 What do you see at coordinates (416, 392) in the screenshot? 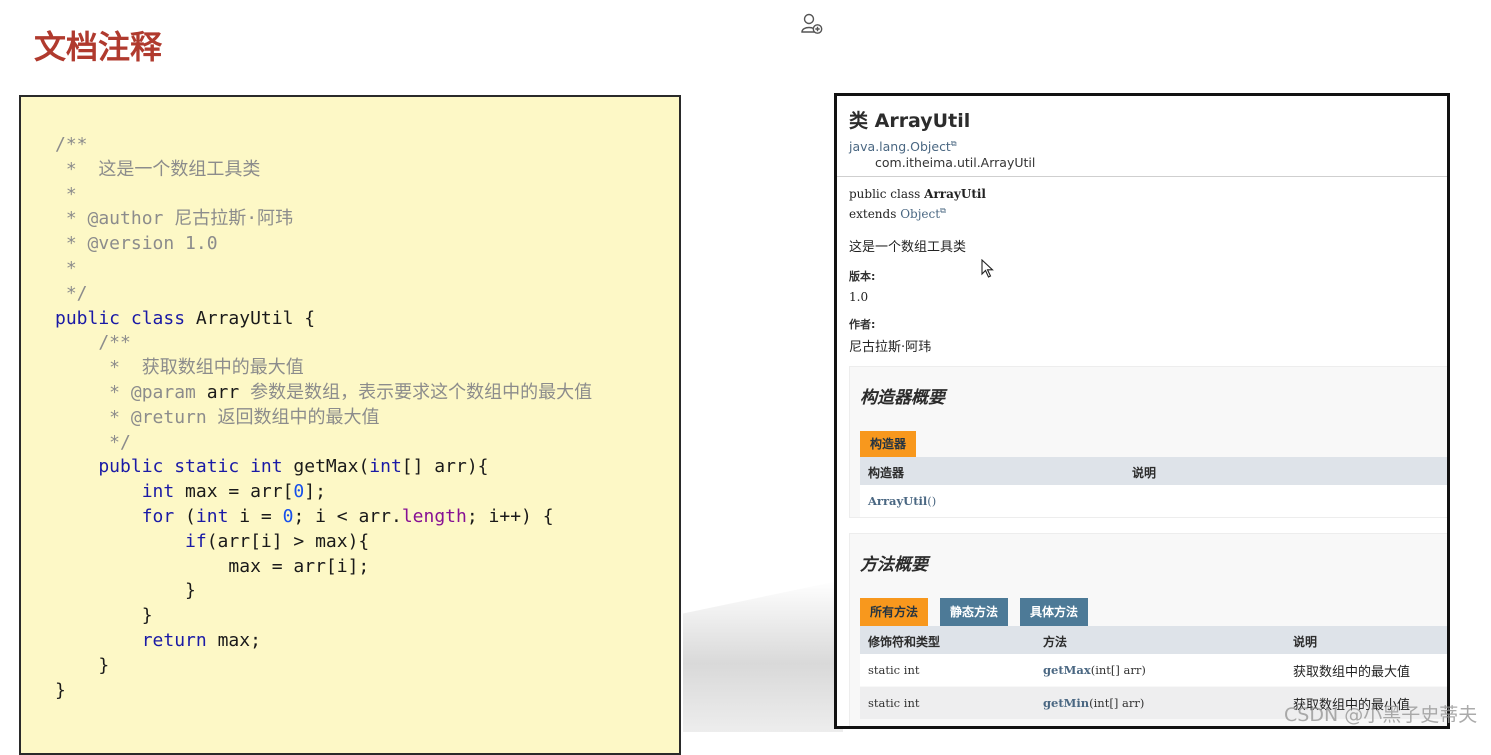
I see `code-token: 参数是数组，表示要求这个数组中的最大值` at bounding box center [416, 392].